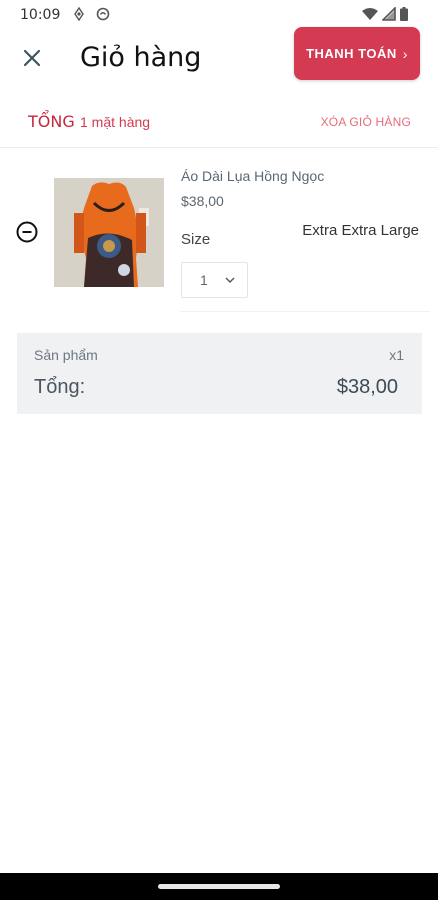  I want to click on checkout-button: THANH TOÁN ›, so click(357, 53).